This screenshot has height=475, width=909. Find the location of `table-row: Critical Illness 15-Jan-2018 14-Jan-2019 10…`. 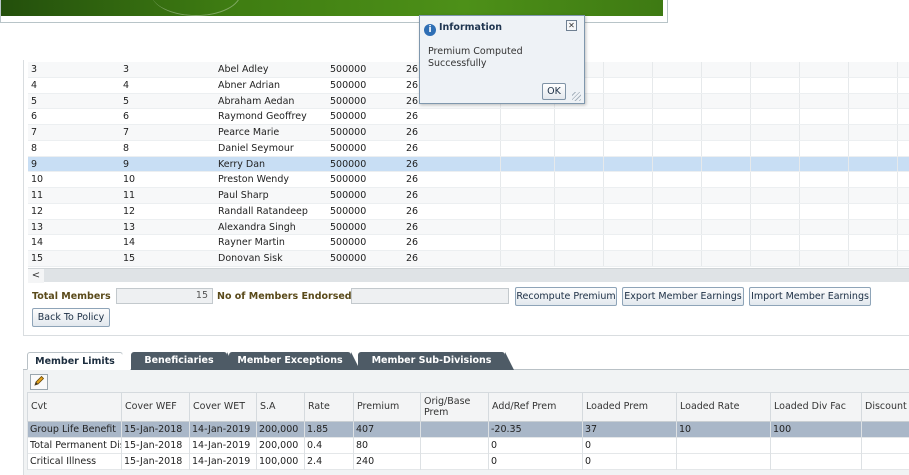

table-row: Critical Illness 15-Jan-2018 14-Jan-2019 10… is located at coordinates (468, 462).